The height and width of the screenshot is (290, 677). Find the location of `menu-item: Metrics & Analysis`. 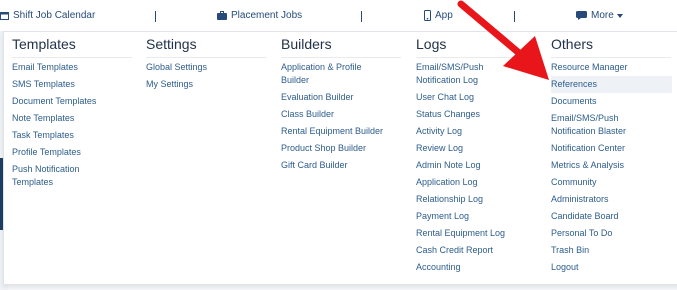

menu-item: Metrics & Analysis is located at coordinates (611, 165).